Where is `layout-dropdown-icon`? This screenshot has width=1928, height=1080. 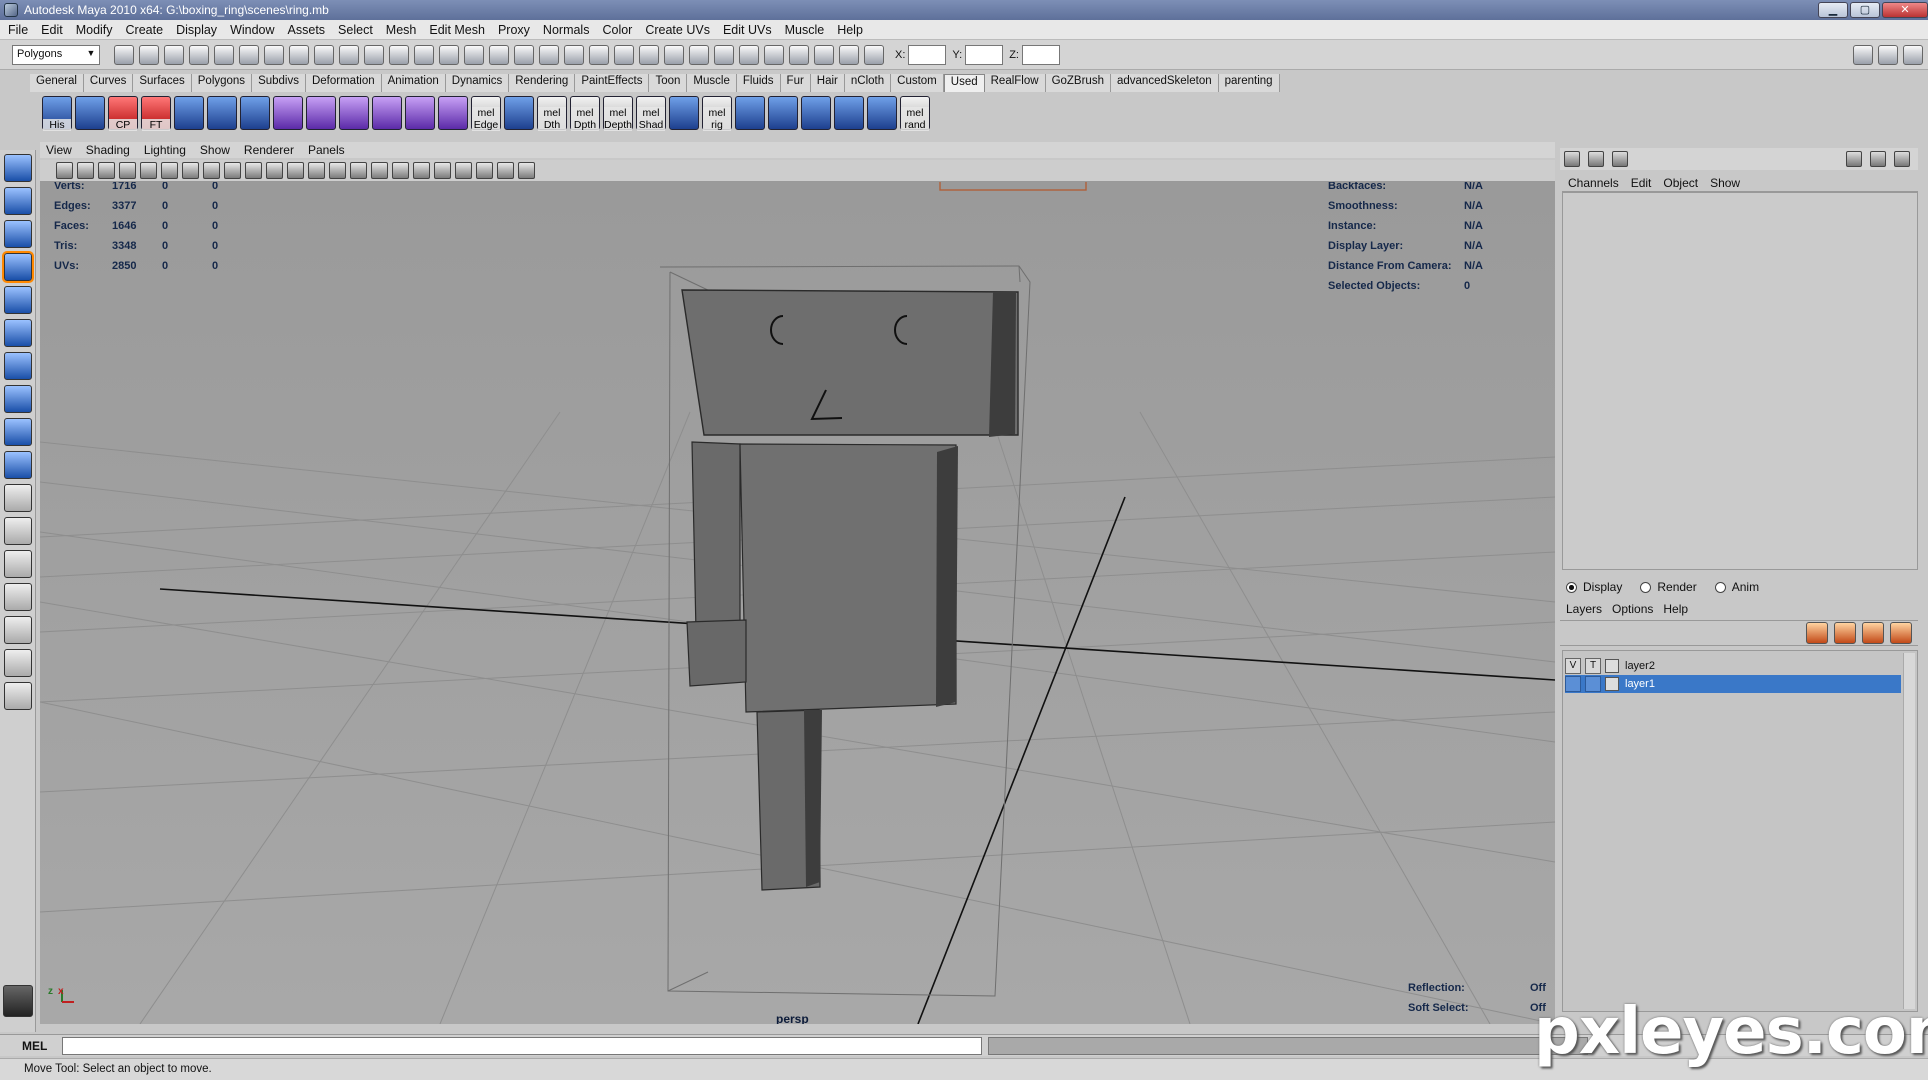
layout-dropdown-icon is located at coordinates (17, 696).